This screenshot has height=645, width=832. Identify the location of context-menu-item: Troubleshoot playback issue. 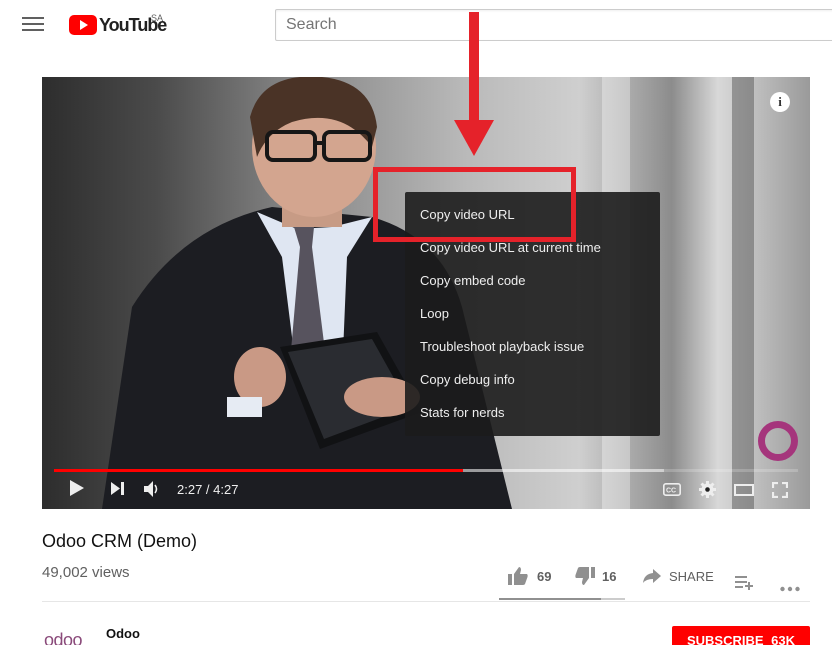
(532, 346).